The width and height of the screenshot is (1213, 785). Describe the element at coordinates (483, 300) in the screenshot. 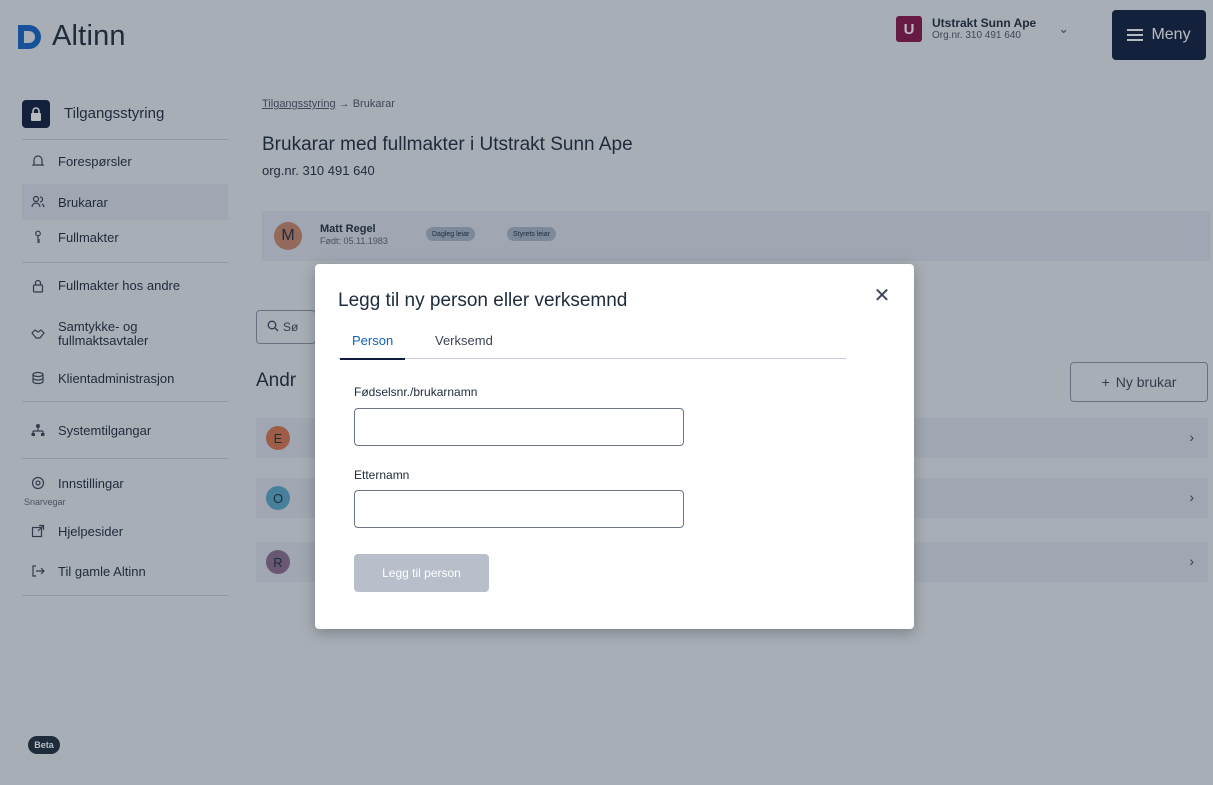

I see `dialog-title: Legg til ny person eller verksemnd` at that location.